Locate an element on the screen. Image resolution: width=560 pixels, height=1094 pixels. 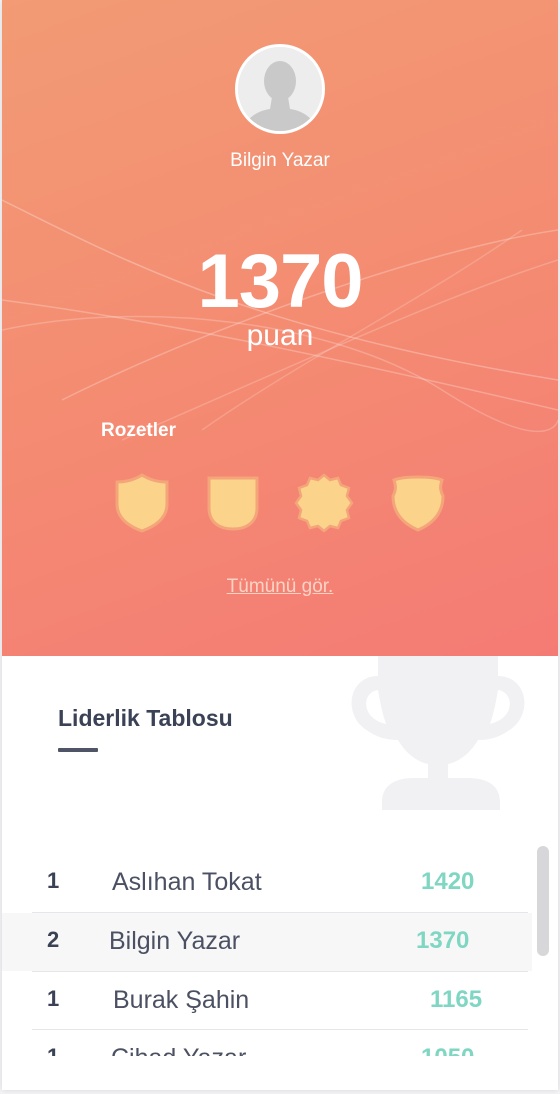
leaderboard-row: 1 Burak Şahin 1165 is located at coordinates (267, 1001).